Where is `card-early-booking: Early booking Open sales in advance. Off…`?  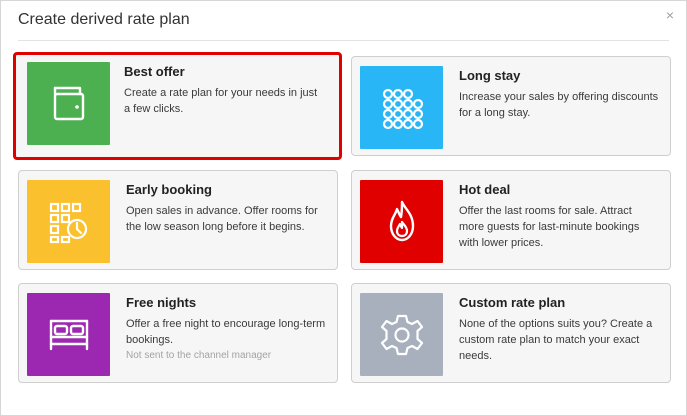 card-early-booking: Early booking Open sales in advance. Off… is located at coordinates (178, 220).